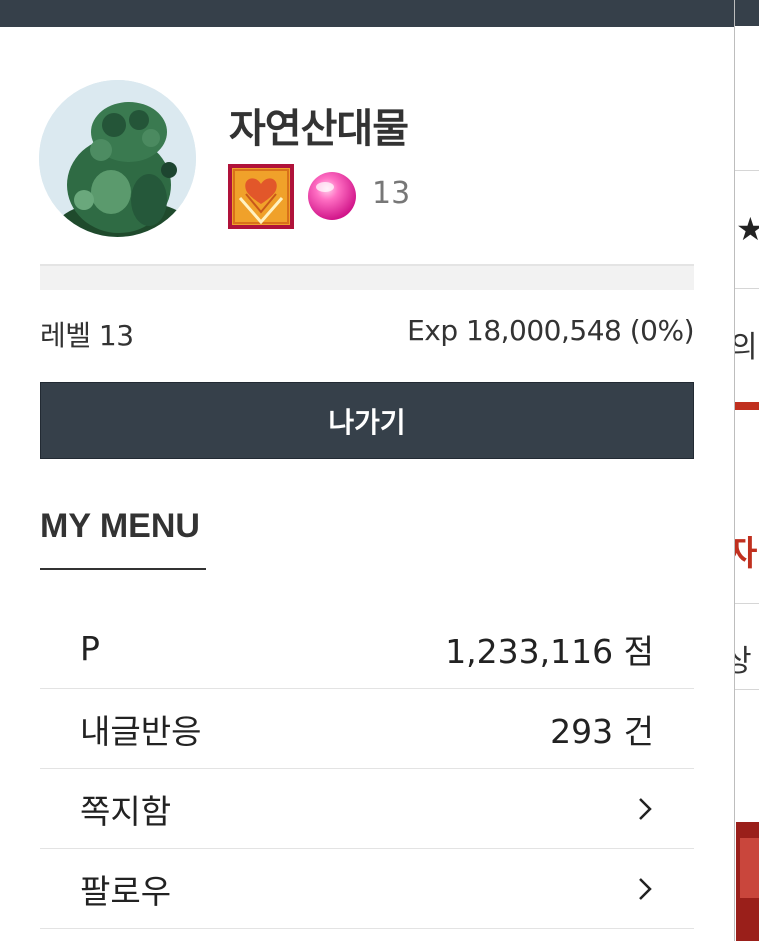  I want to click on level-number: 13, so click(391, 193).